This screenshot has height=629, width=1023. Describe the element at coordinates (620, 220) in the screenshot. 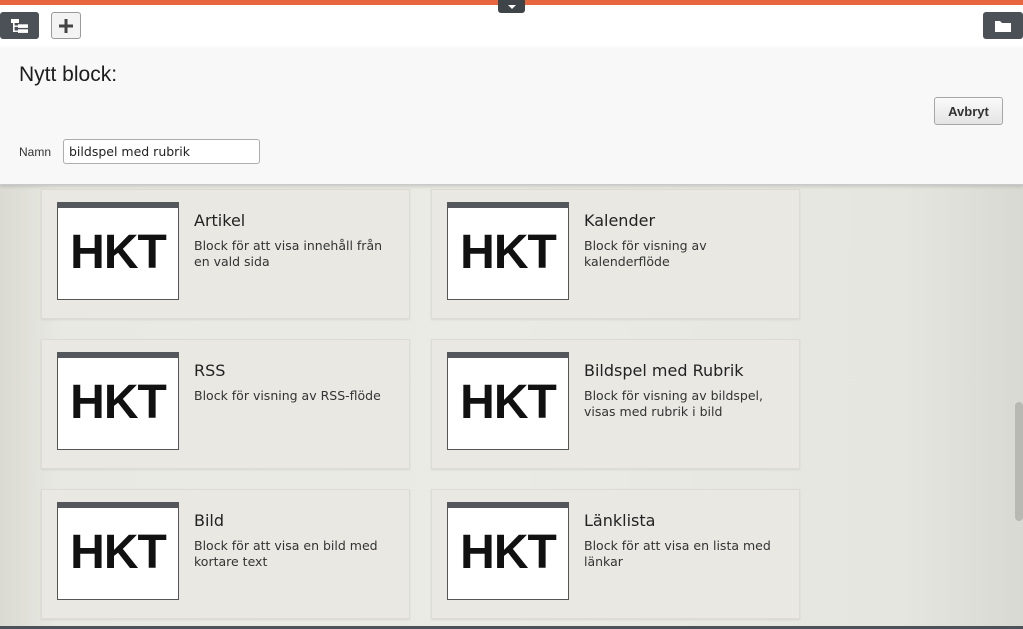

I see `block-title: Kalender` at that location.